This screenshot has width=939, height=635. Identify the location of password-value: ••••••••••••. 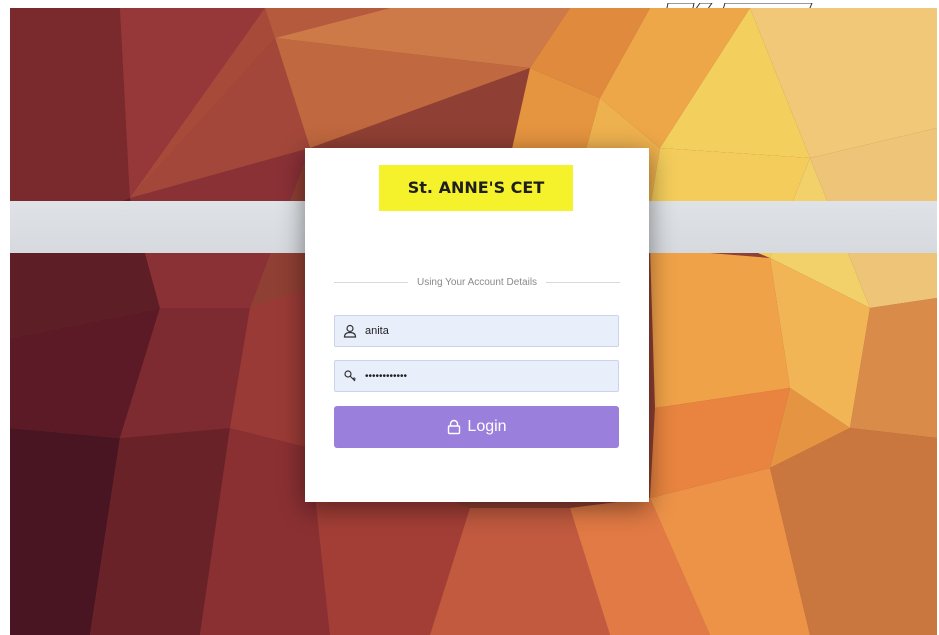
(386, 376).